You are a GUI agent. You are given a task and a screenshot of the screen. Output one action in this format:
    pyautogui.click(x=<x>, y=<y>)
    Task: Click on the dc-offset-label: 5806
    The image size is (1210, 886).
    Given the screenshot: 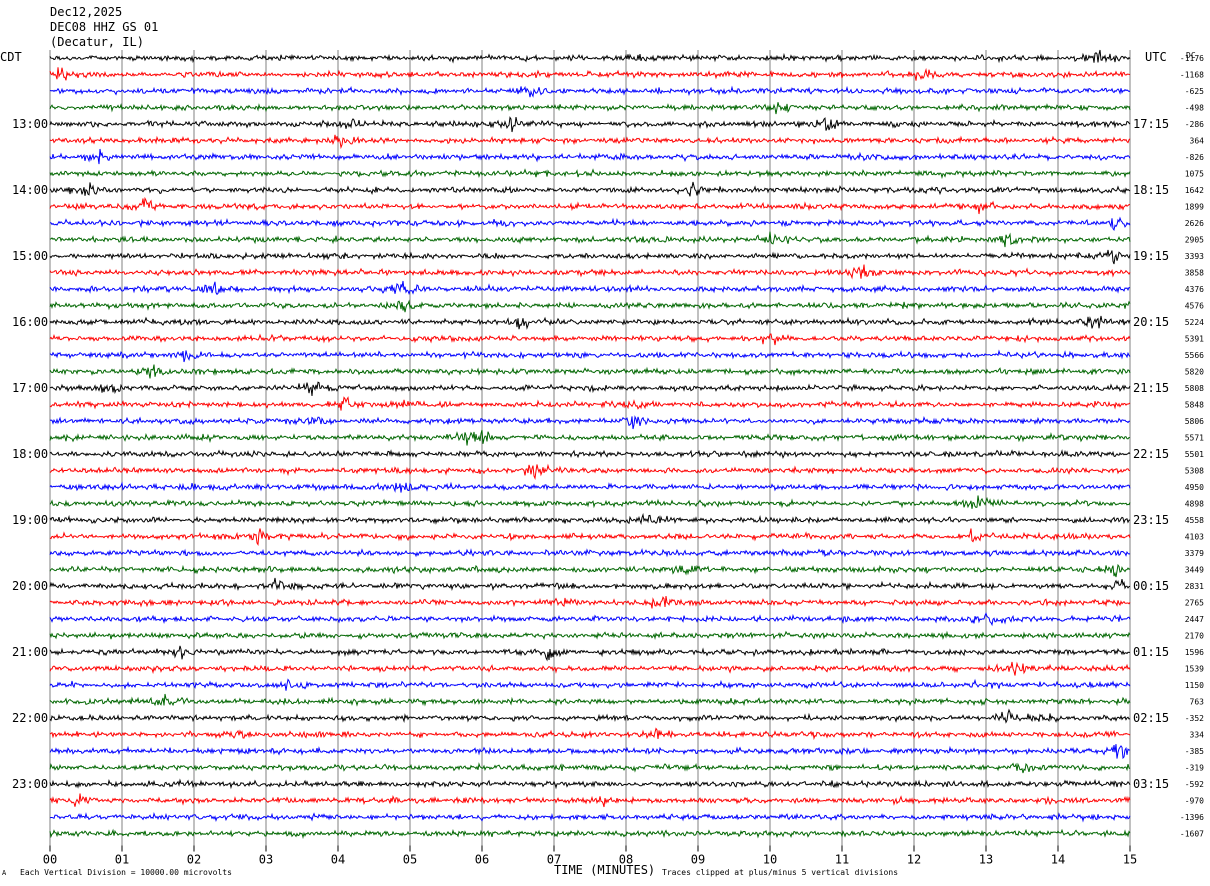 What is the action you would take?
    pyautogui.click(x=1194, y=421)
    